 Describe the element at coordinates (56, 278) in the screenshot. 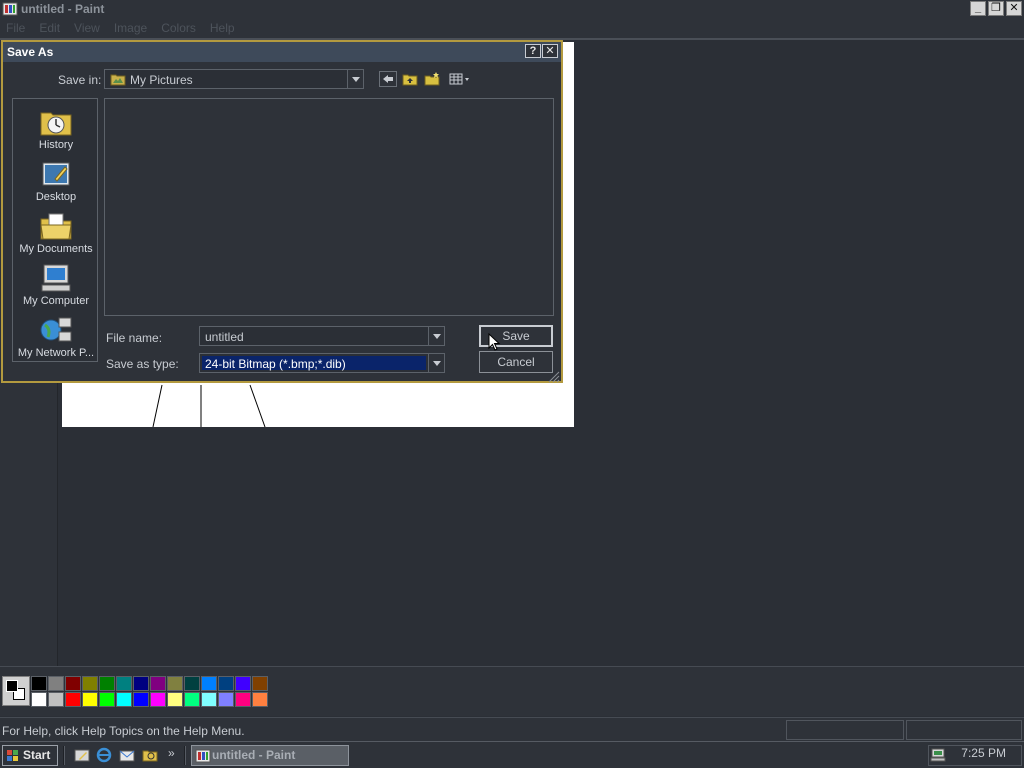

I see `my-computer-icon` at that location.